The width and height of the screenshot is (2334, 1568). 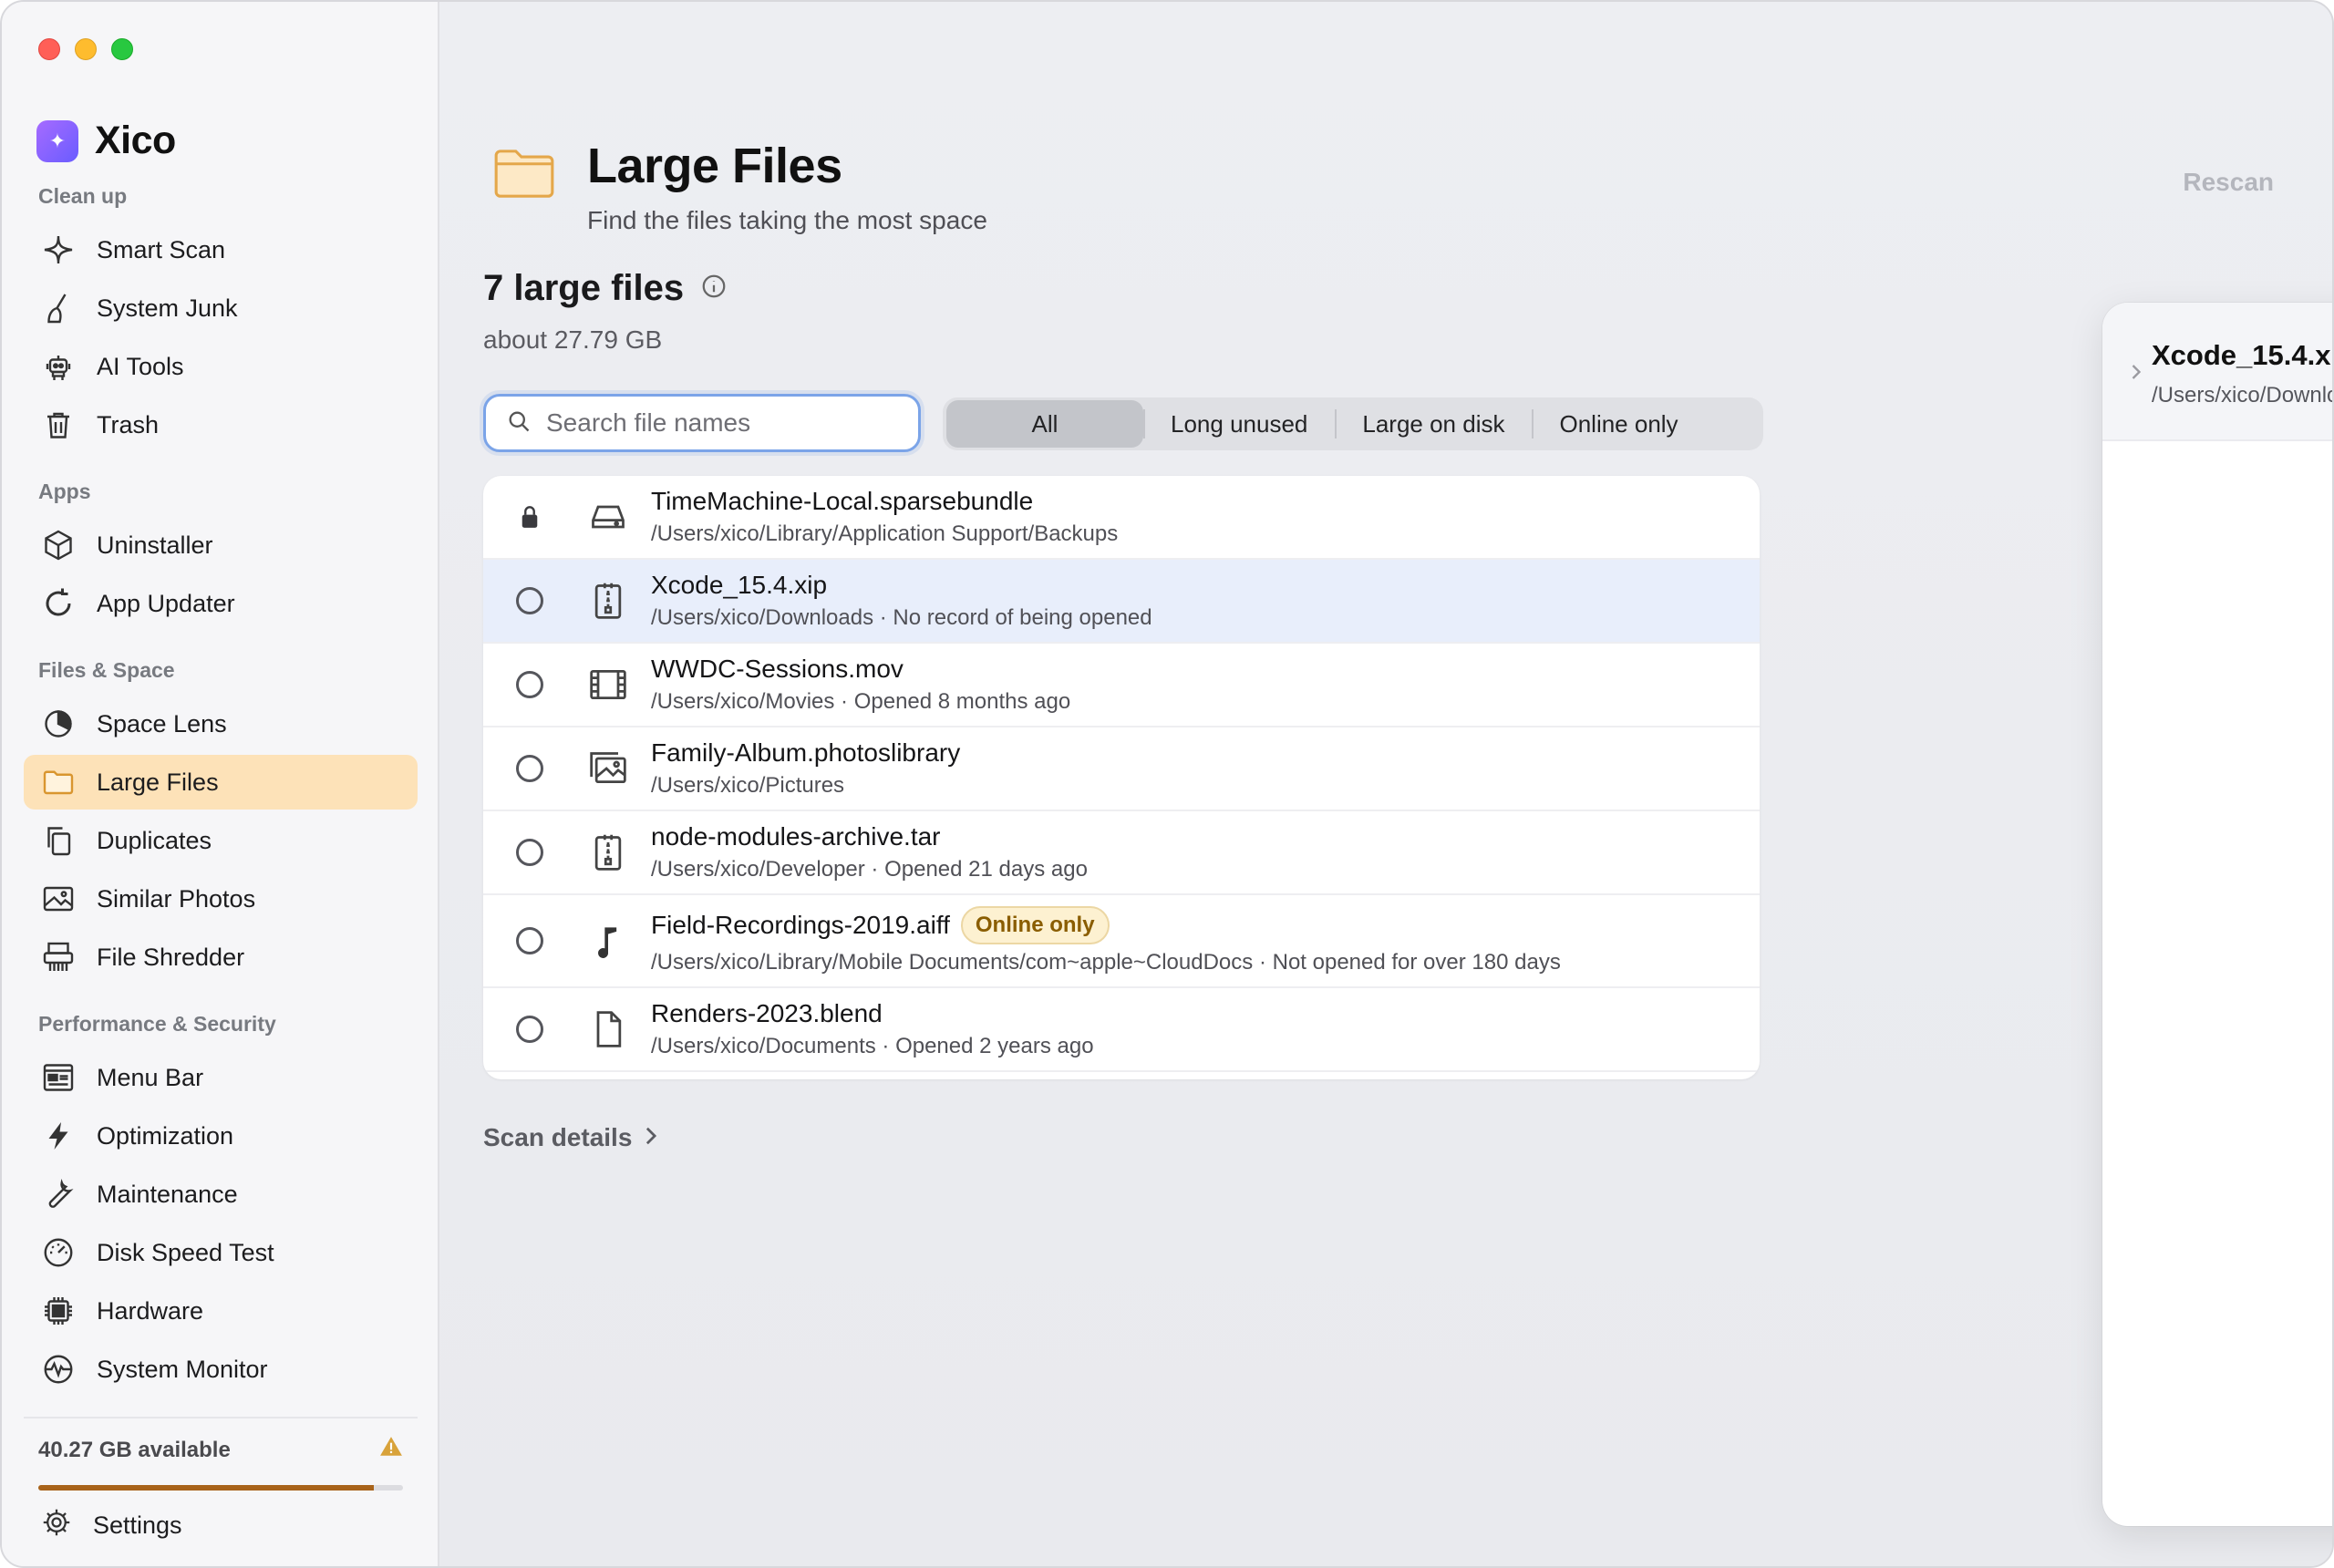 What do you see at coordinates (111, 1525) in the screenshot?
I see `settings-button: Settings` at bounding box center [111, 1525].